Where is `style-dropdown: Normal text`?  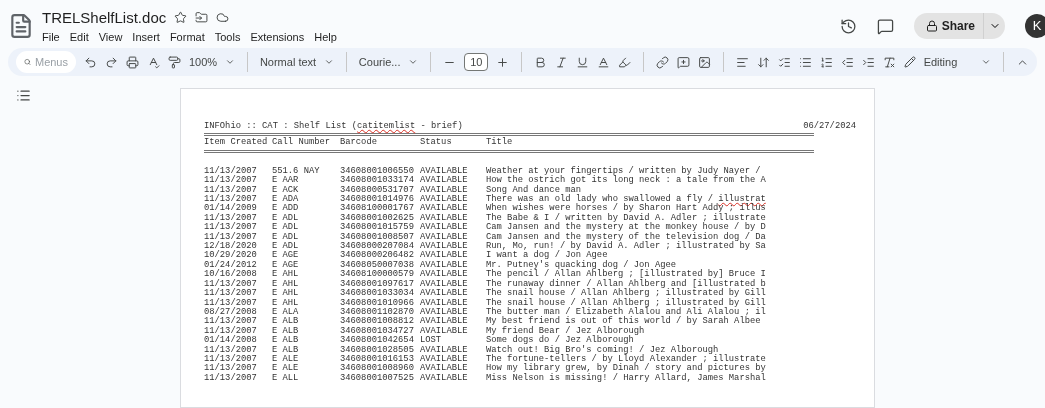 style-dropdown: Normal text is located at coordinates (297, 62).